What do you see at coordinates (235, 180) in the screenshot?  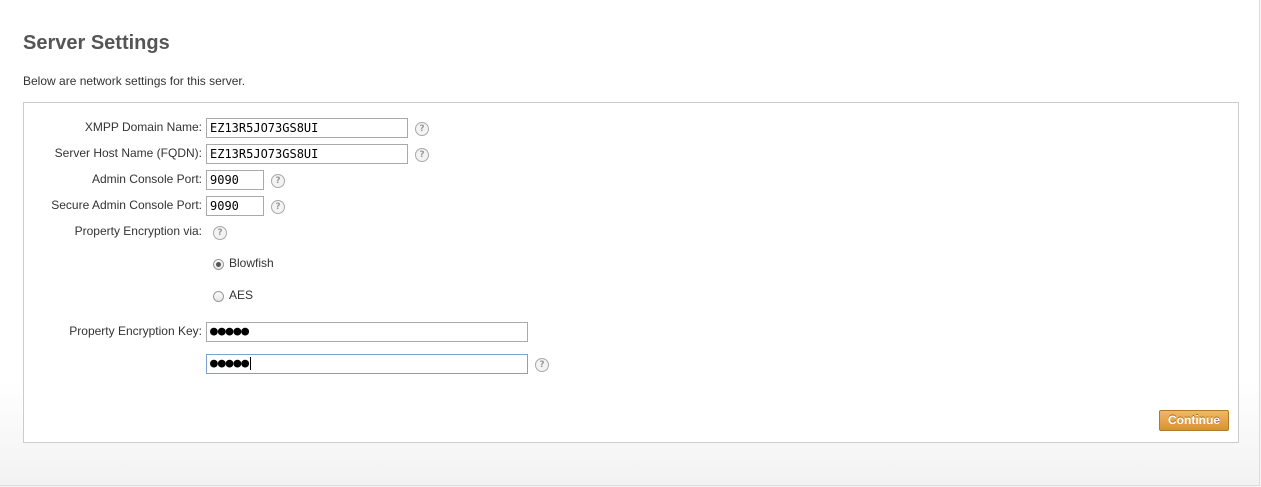 I see `admin-port-input: 9090` at bounding box center [235, 180].